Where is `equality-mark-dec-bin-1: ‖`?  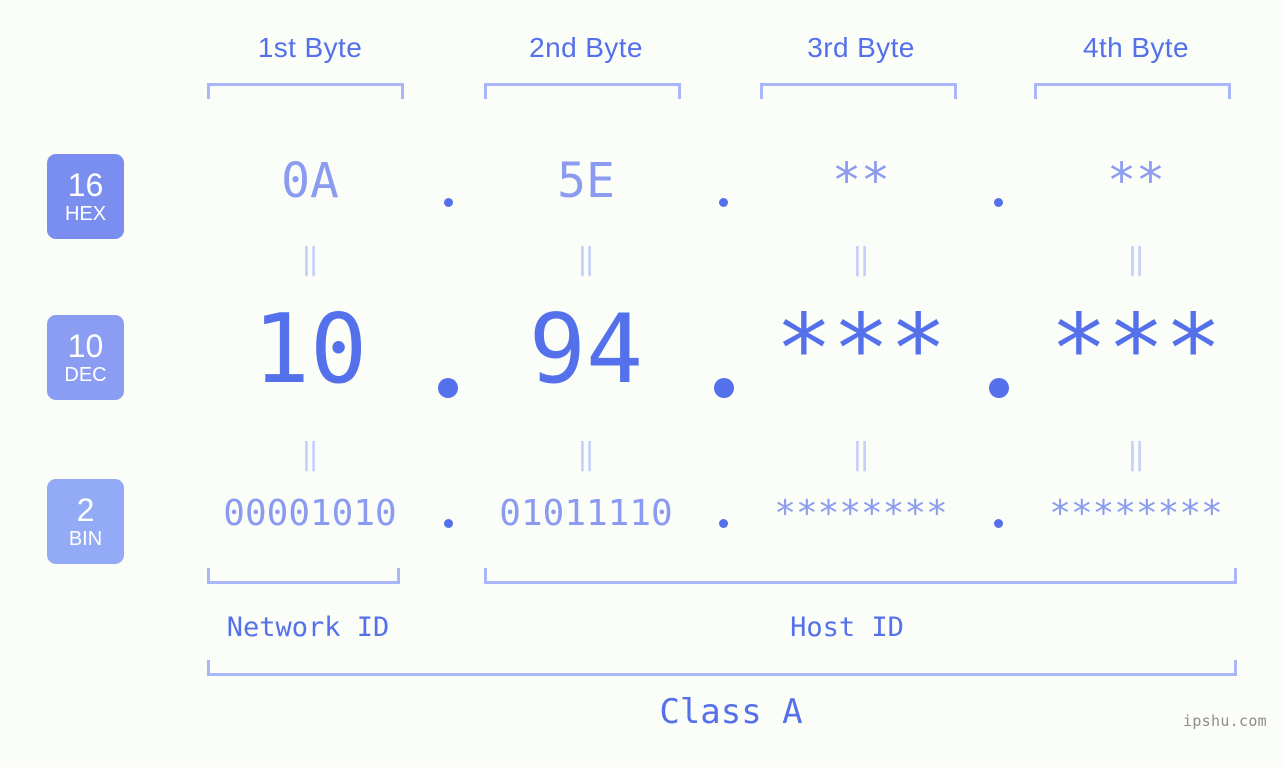
equality-mark-dec-bin-1: ‖ is located at coordinates (310, 454).